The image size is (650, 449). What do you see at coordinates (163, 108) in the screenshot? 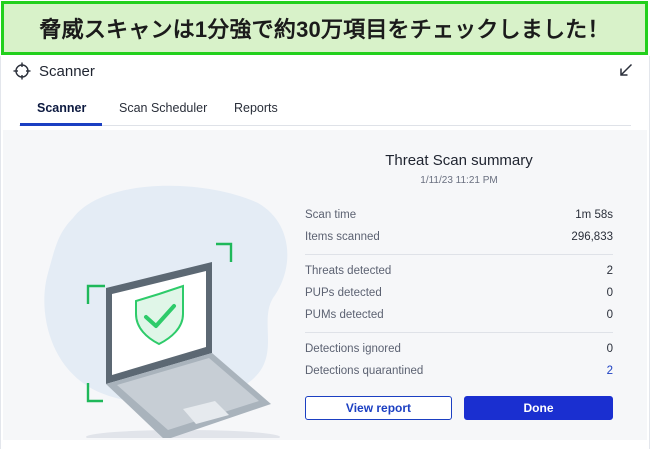
I see `tab-scan-scheduler: Scan Scheduler` at bounding box center [163, 108].